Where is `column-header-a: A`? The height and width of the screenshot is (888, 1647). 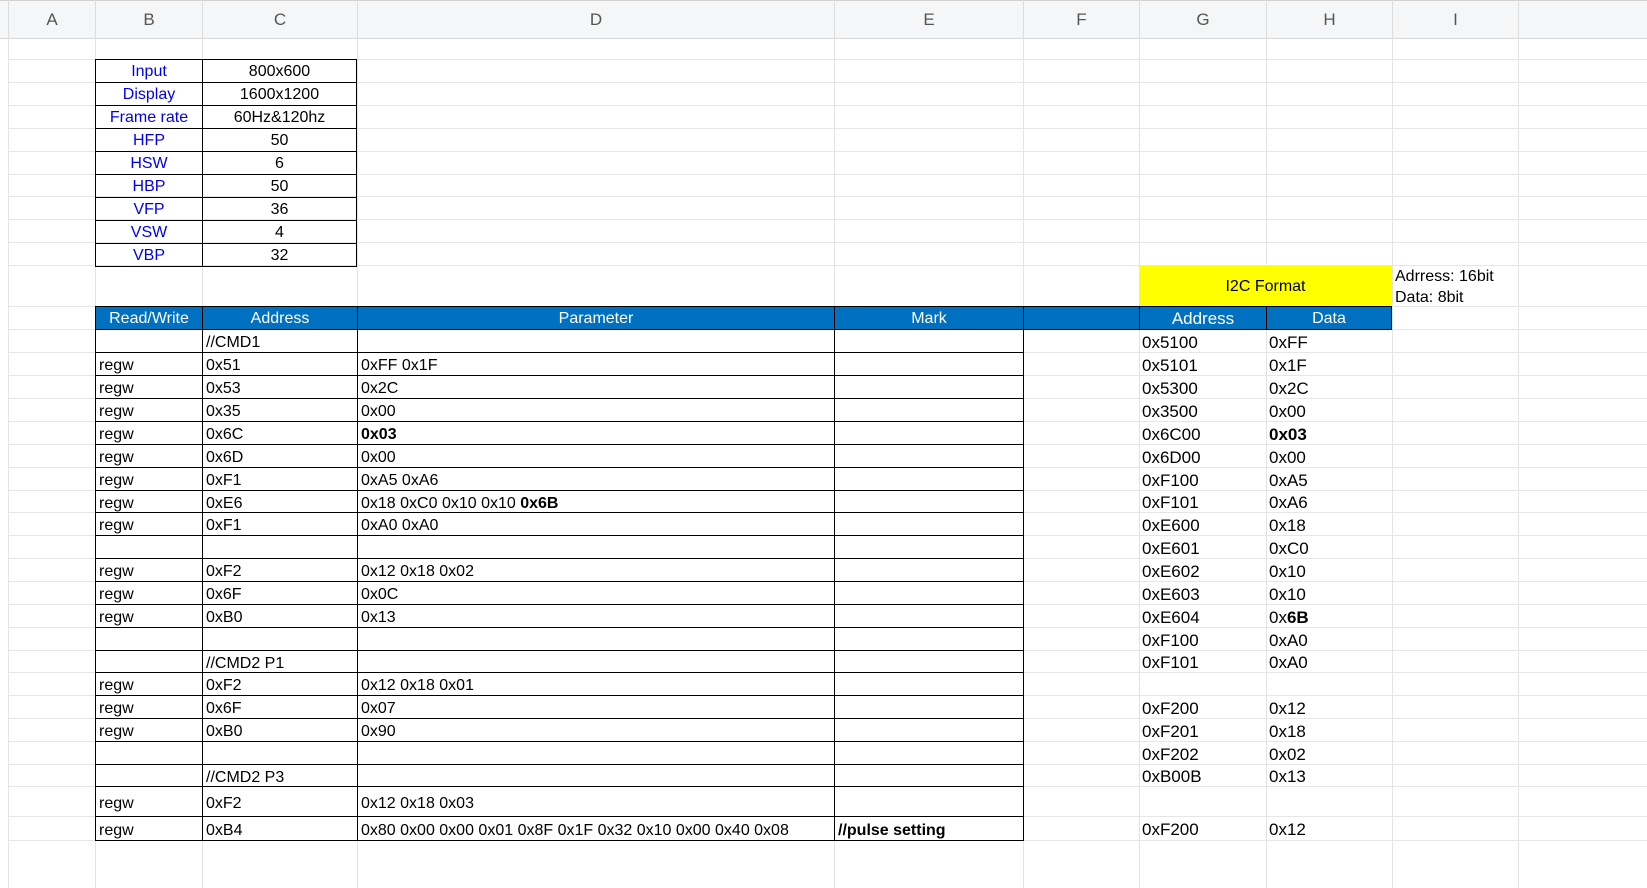
column-header-a: A is located at coordinates (51, 19).